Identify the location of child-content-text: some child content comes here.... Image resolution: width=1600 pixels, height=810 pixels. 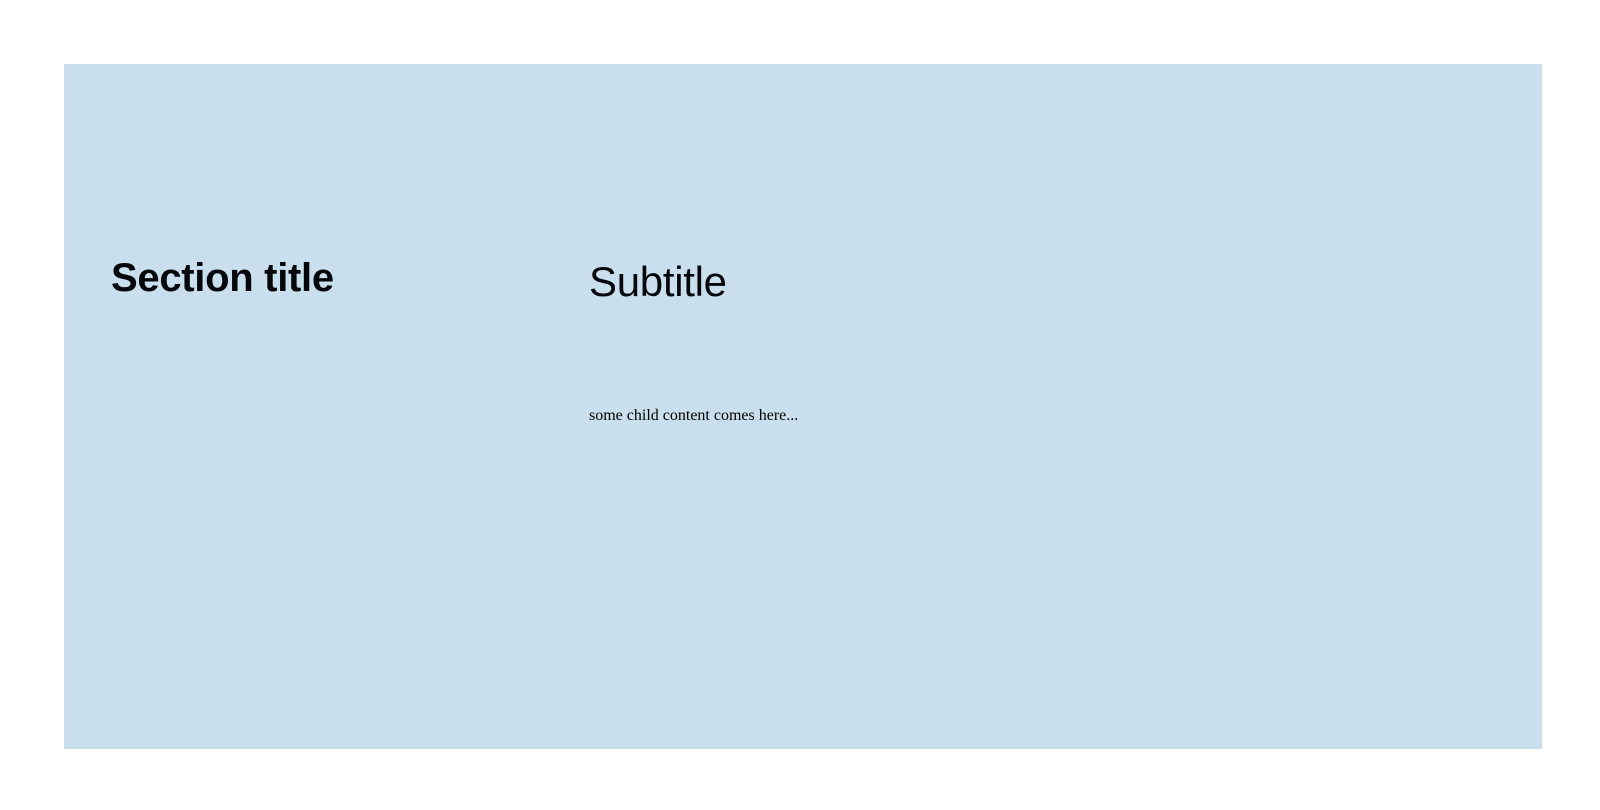
(694, 415).